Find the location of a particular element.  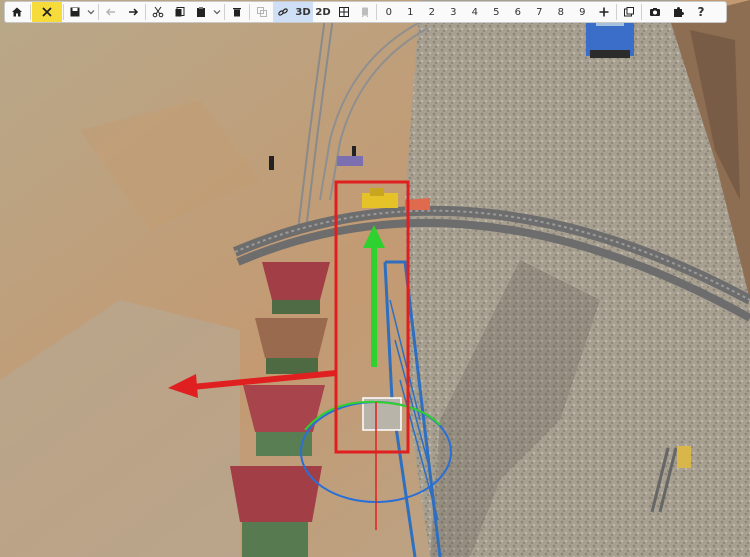

duplicate-button is located at coordinates (262, 12).